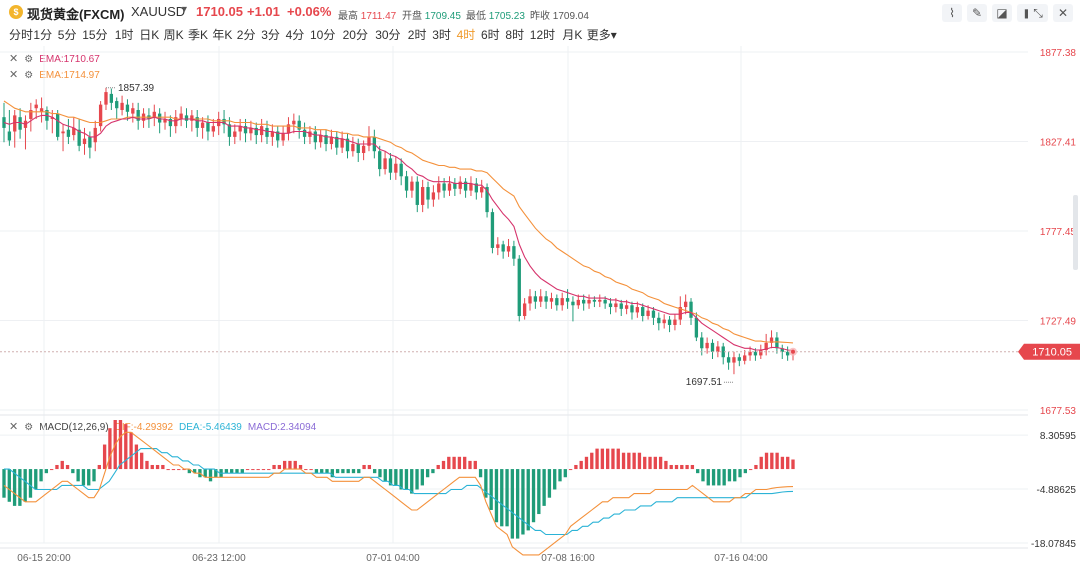  Describe the element at coordinates (1057, 490) in the screenshot. I see `macd-tick-label: -4.88625` at that location.